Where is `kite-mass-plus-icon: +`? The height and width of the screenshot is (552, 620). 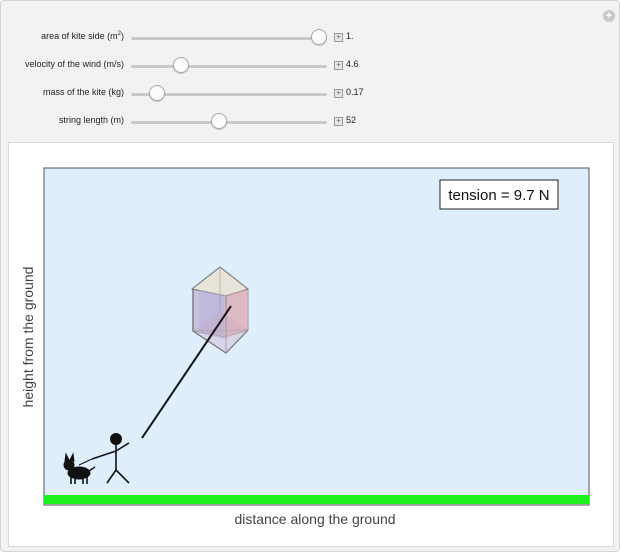 kite-mass-plus-icon: + is located at coordinates (338, 93).